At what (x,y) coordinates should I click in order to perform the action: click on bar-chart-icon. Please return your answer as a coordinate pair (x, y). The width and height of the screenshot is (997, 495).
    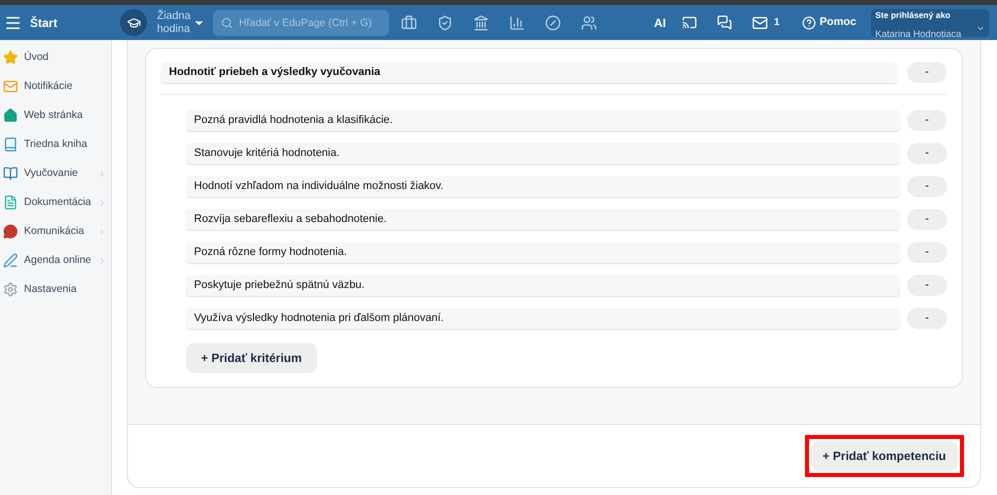
    Looking at the image, I should click on (517, 22).